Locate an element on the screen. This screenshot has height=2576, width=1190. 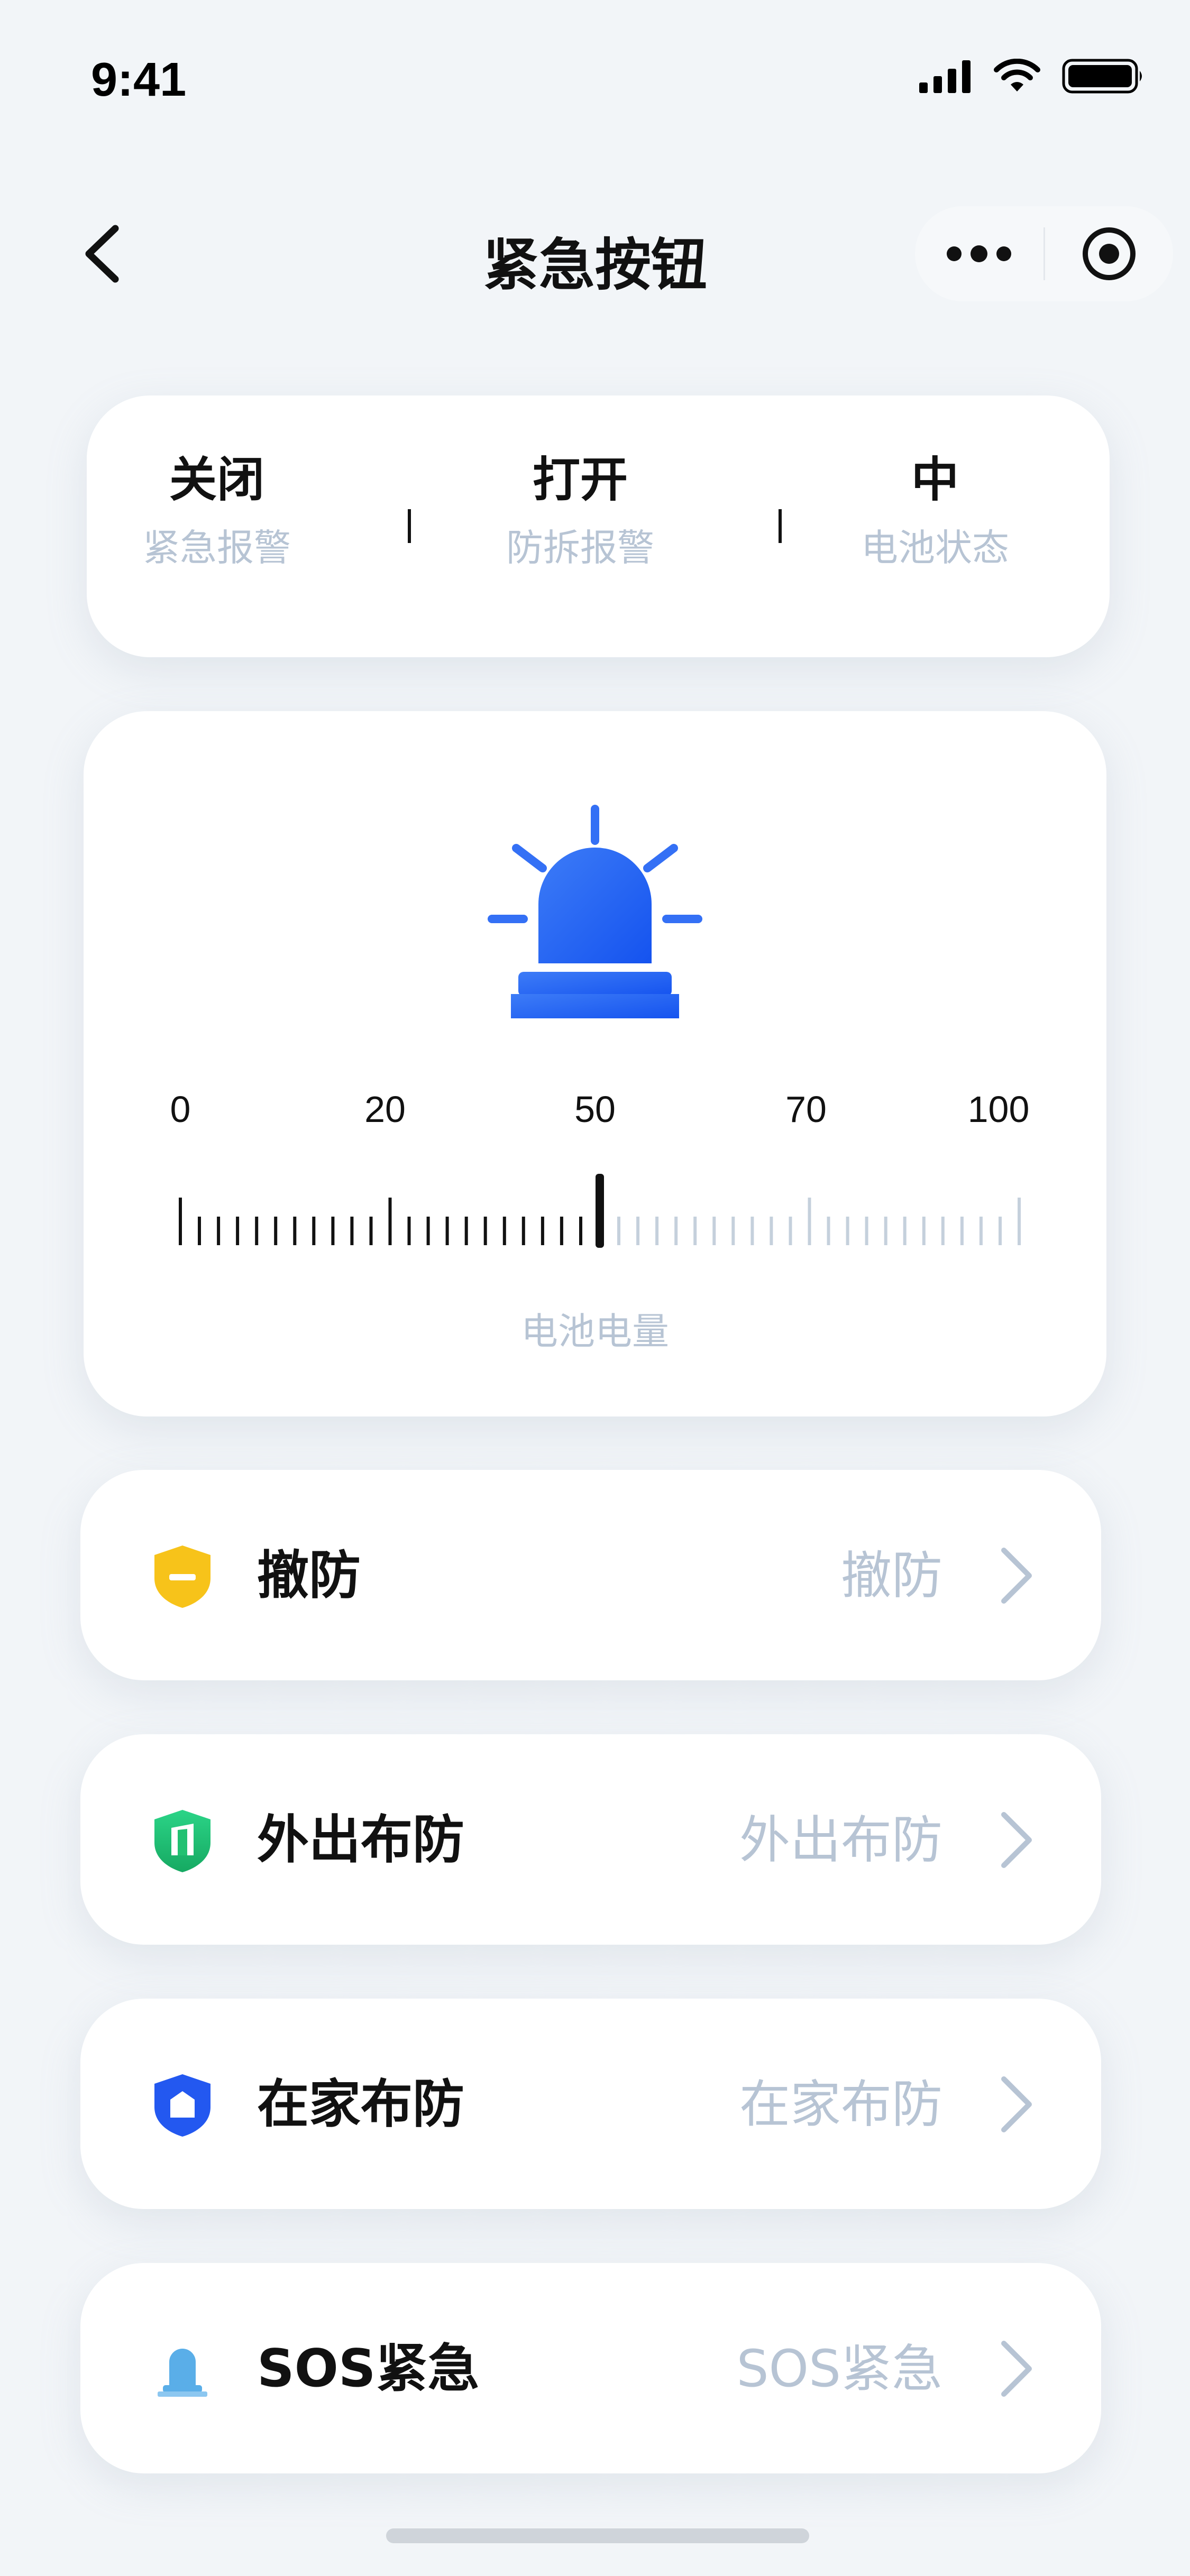
battery-status-value: 中 is located at coordinates (935, 480).